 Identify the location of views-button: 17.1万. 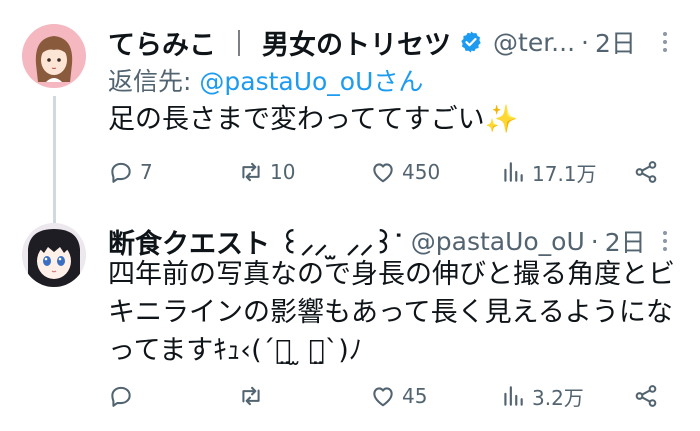
(548, 172).